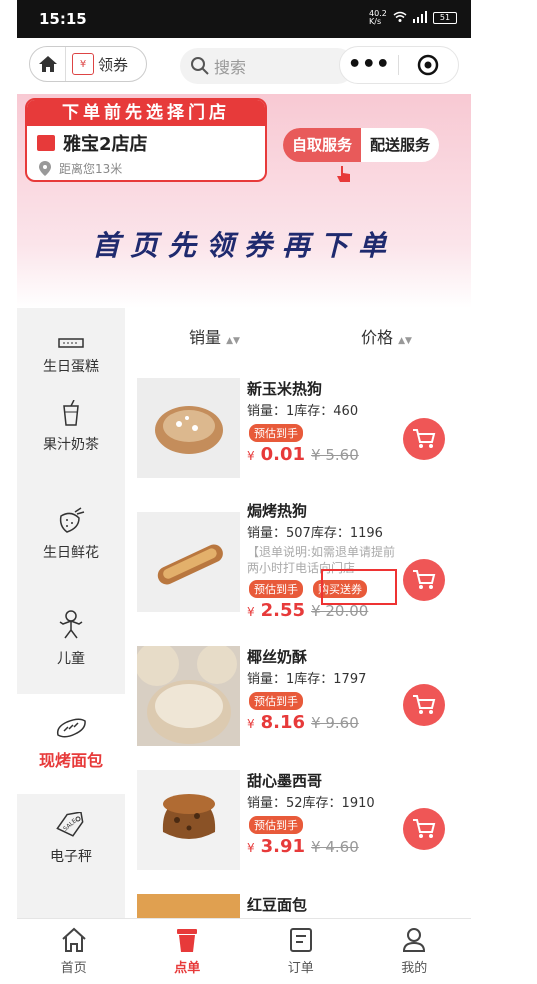 The width and height of the screenshot is (537, 984). What do you see at coordinates (45, 168) in the screenshot?
I see `location-pin-icon` at bounding box center [45, 168].